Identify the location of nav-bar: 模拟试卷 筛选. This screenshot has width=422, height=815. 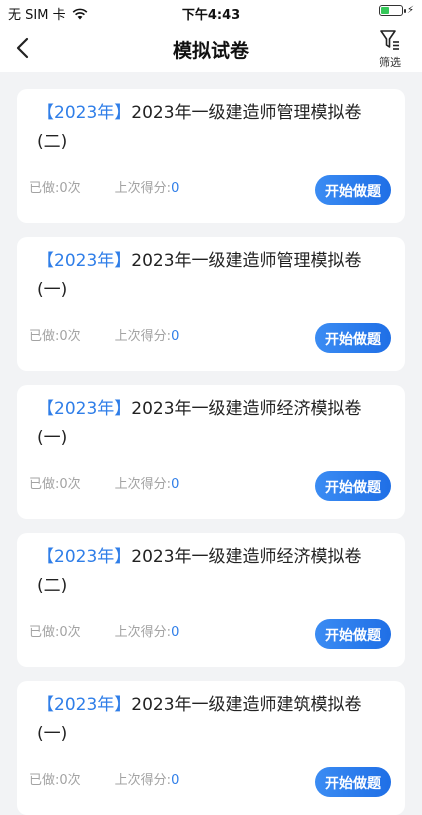
(211, 48).